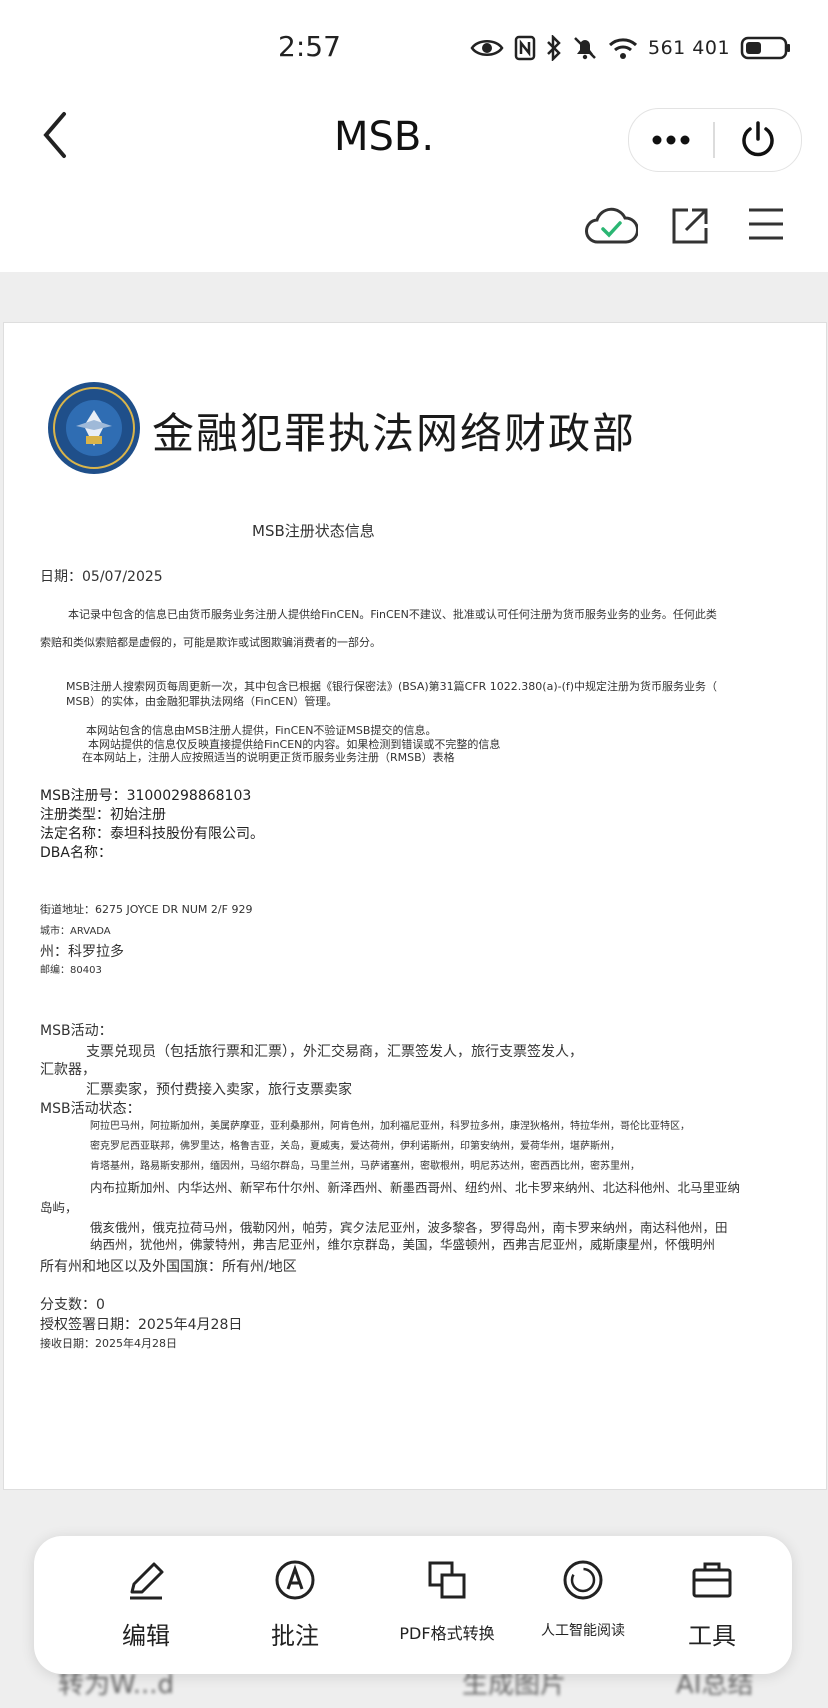 This screenshot has height=1708, width=828. Describe the element at coordinates (76, 1031) in the screenshot. I see `msb-activities-label: MSB活动：` at that location.